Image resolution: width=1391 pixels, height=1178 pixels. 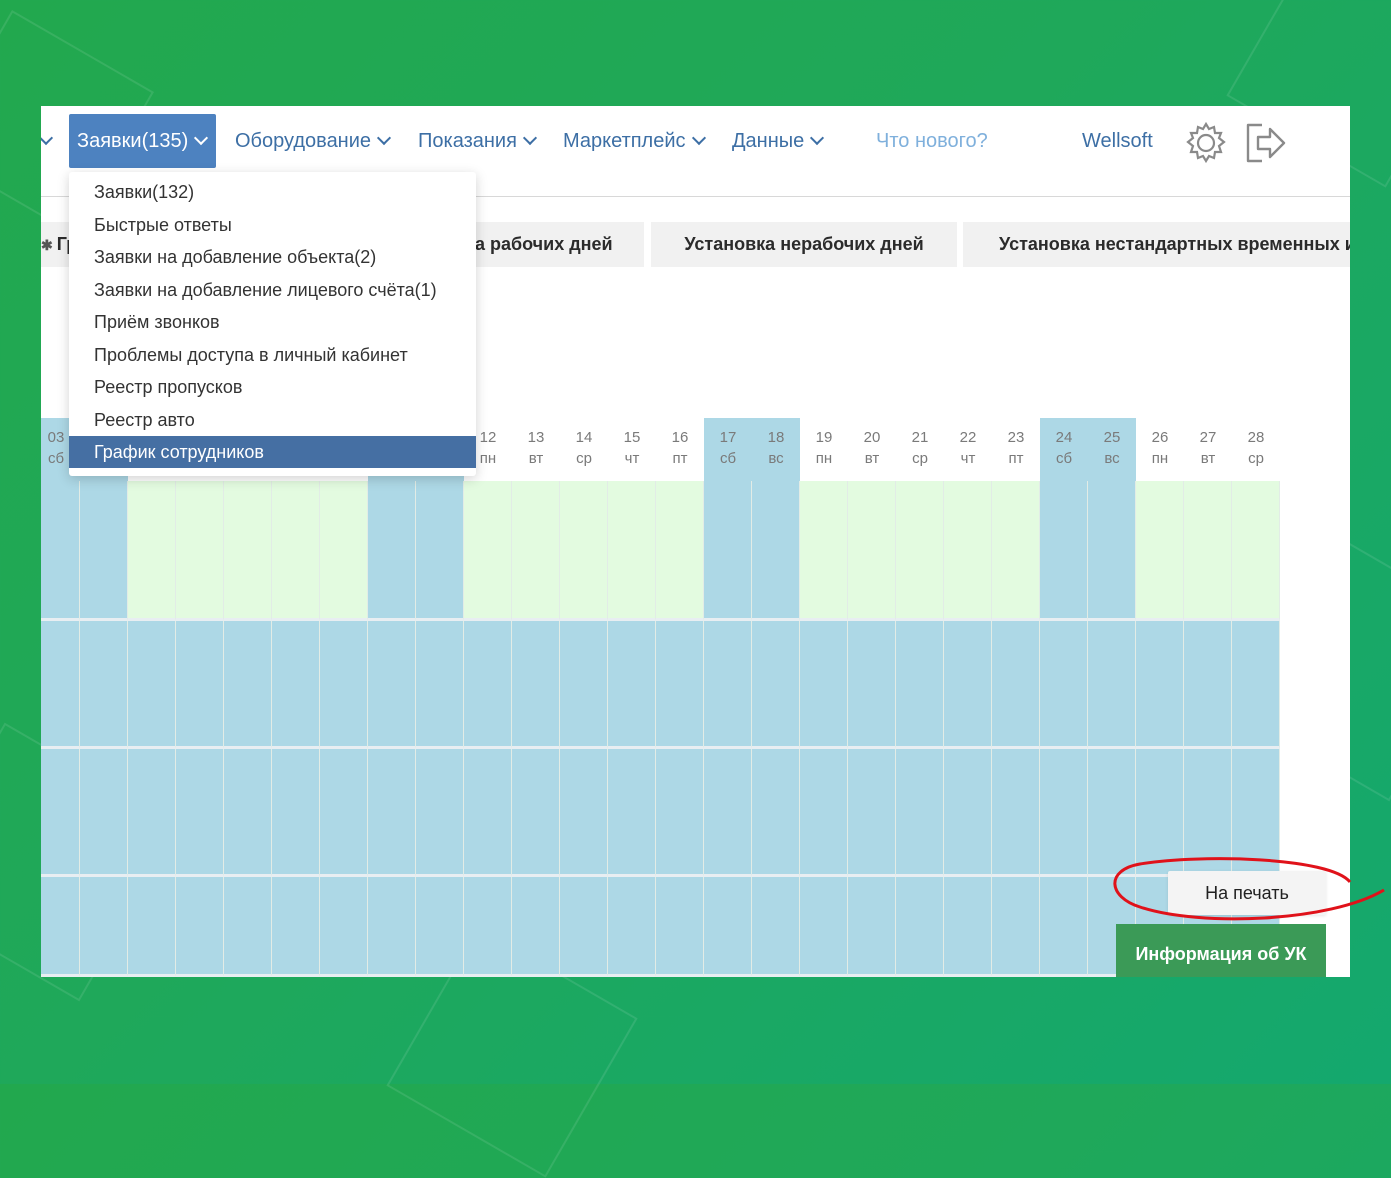 I want to click on print-button: На печать, so click(x=1247, y=893).